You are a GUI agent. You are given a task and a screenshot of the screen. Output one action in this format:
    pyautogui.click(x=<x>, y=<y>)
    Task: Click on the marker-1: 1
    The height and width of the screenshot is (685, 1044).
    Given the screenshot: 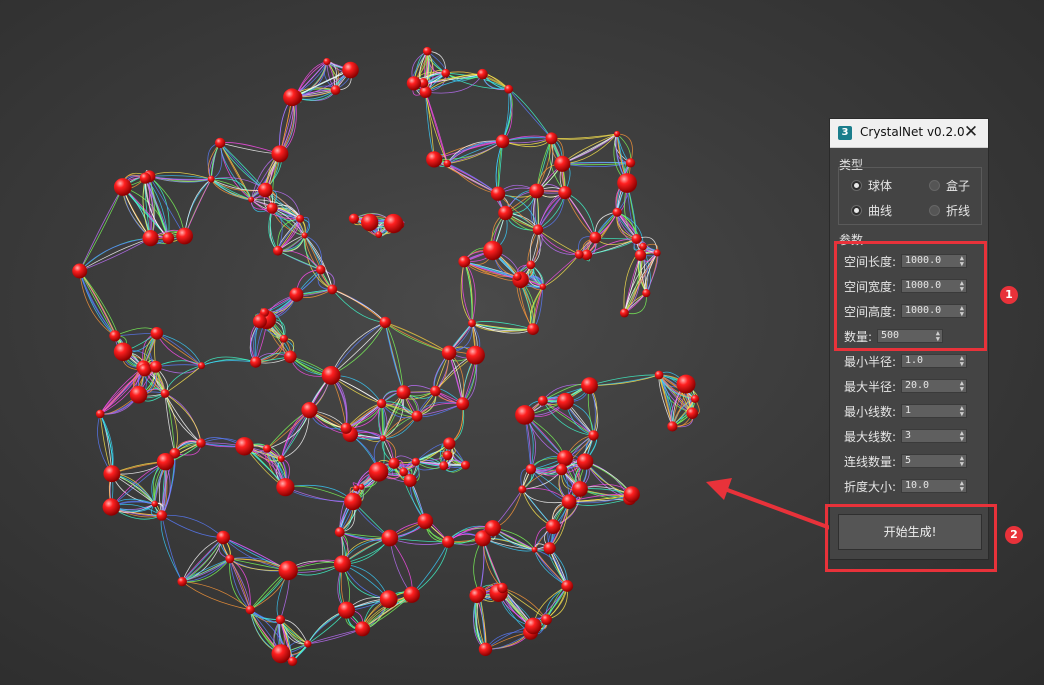 What is the action you would take?
    pyautogui.click(x=1009, y=295)
    